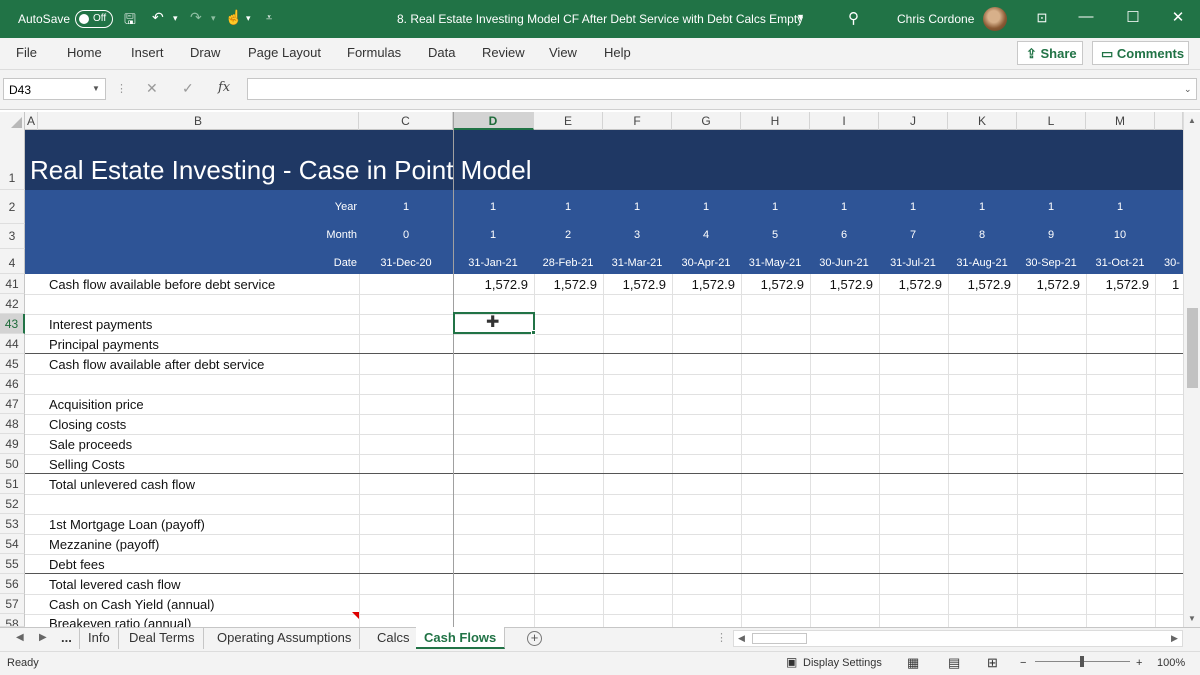 Image resolution: width=1200 pixels, height=675 pixels. Describe the element at coordinates (12, 364) in the screenshot. I see `row-header: 45` at that location.